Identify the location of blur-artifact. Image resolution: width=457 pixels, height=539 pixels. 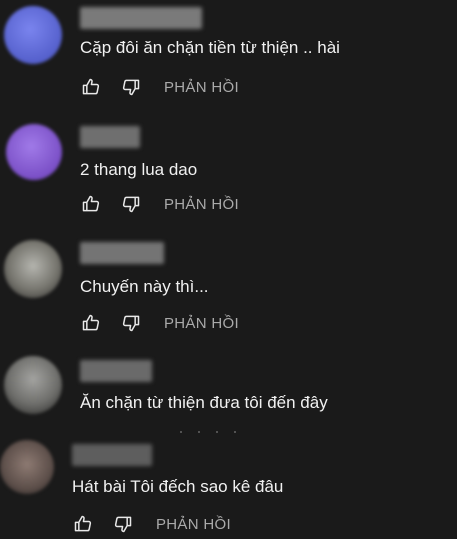
(215, 432).